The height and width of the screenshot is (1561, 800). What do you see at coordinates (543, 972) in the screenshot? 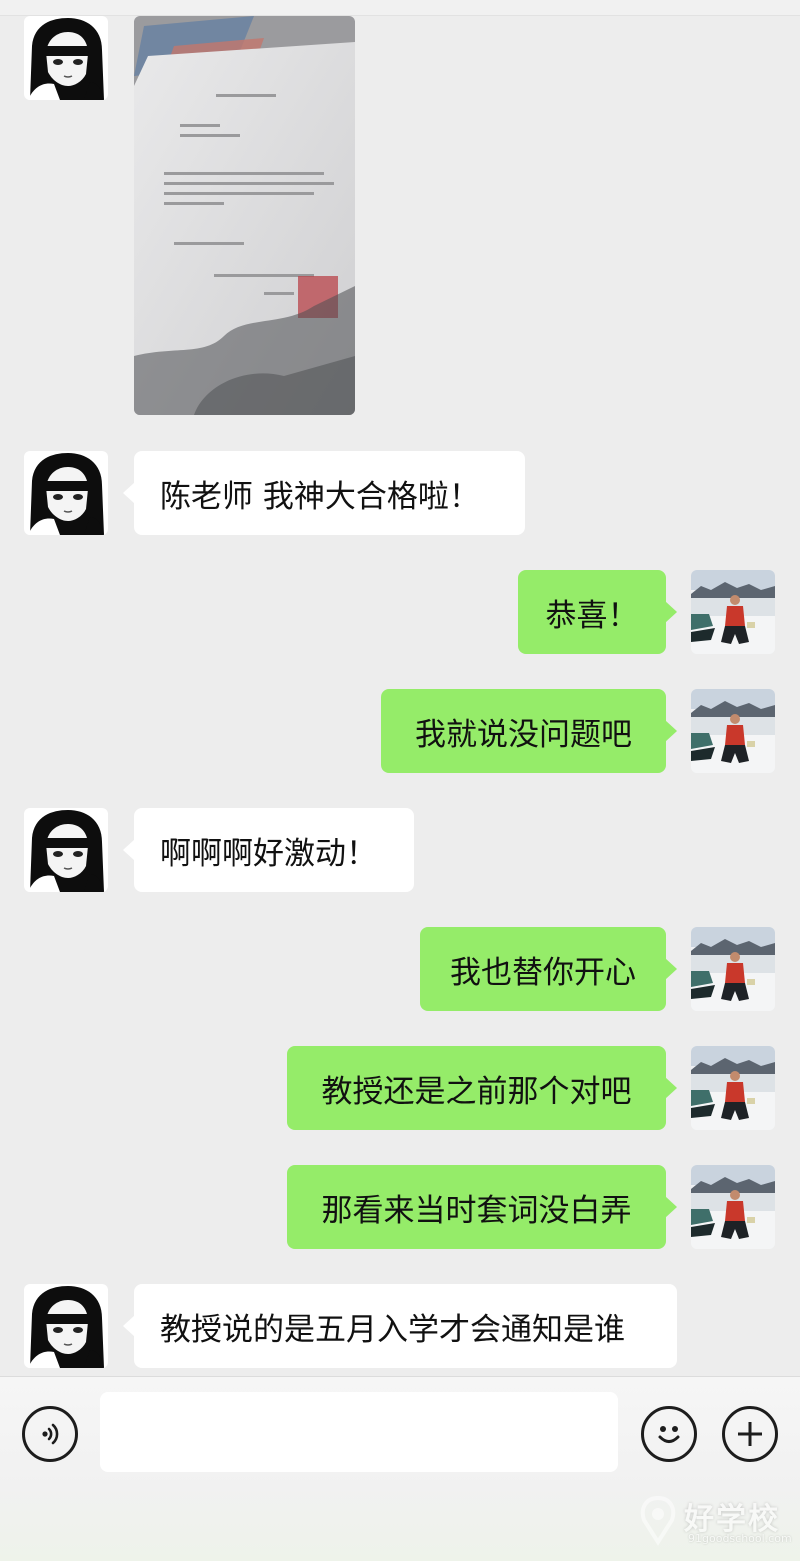
I see `message-text: 我也替你开心` at bounding box center [543, 972].